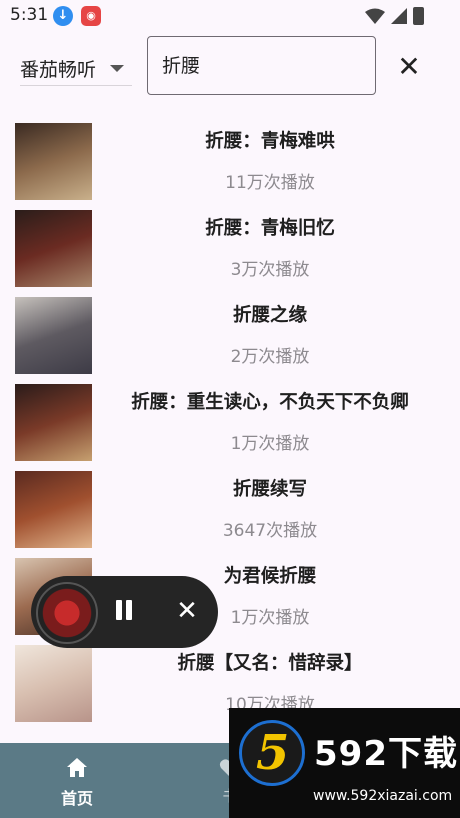 The image size is (460, 818). I want to click on search-field, so click(261, 65).